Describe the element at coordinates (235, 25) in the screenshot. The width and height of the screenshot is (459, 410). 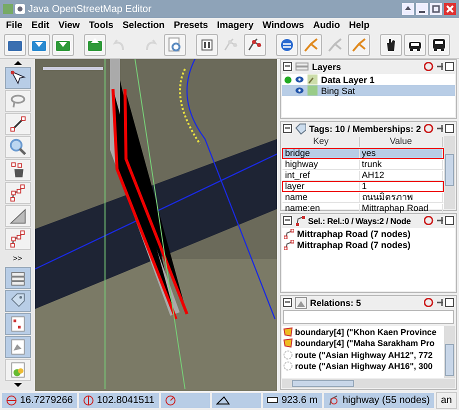
I see `menu-item: Imagery` at that location.